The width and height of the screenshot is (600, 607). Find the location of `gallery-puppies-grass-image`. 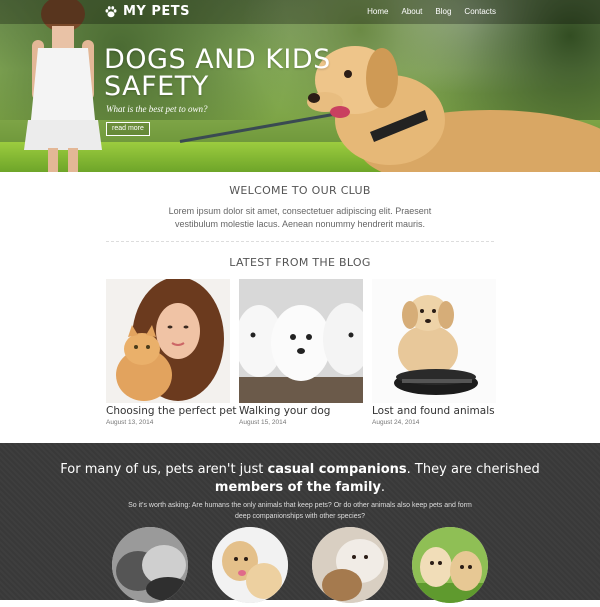

gallery-puppies-grass-image is located at coordinates (450, 565).